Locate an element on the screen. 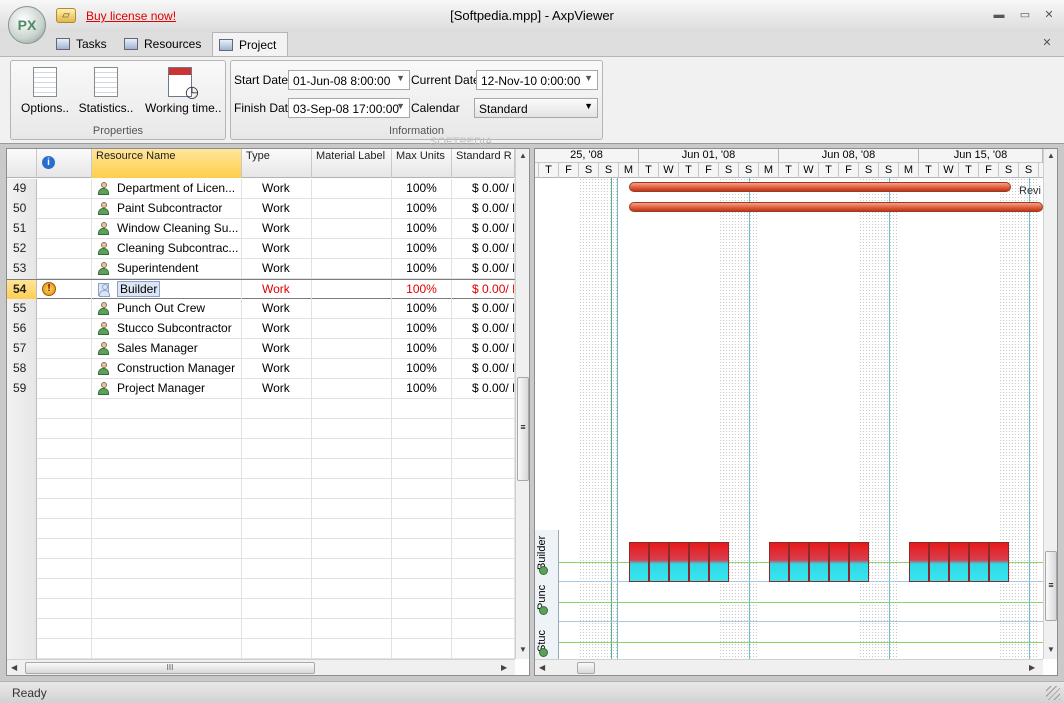 The height and width of the screenshot is (703, 1064). minimize-button: ▬ is located at coordinates (999, 15).